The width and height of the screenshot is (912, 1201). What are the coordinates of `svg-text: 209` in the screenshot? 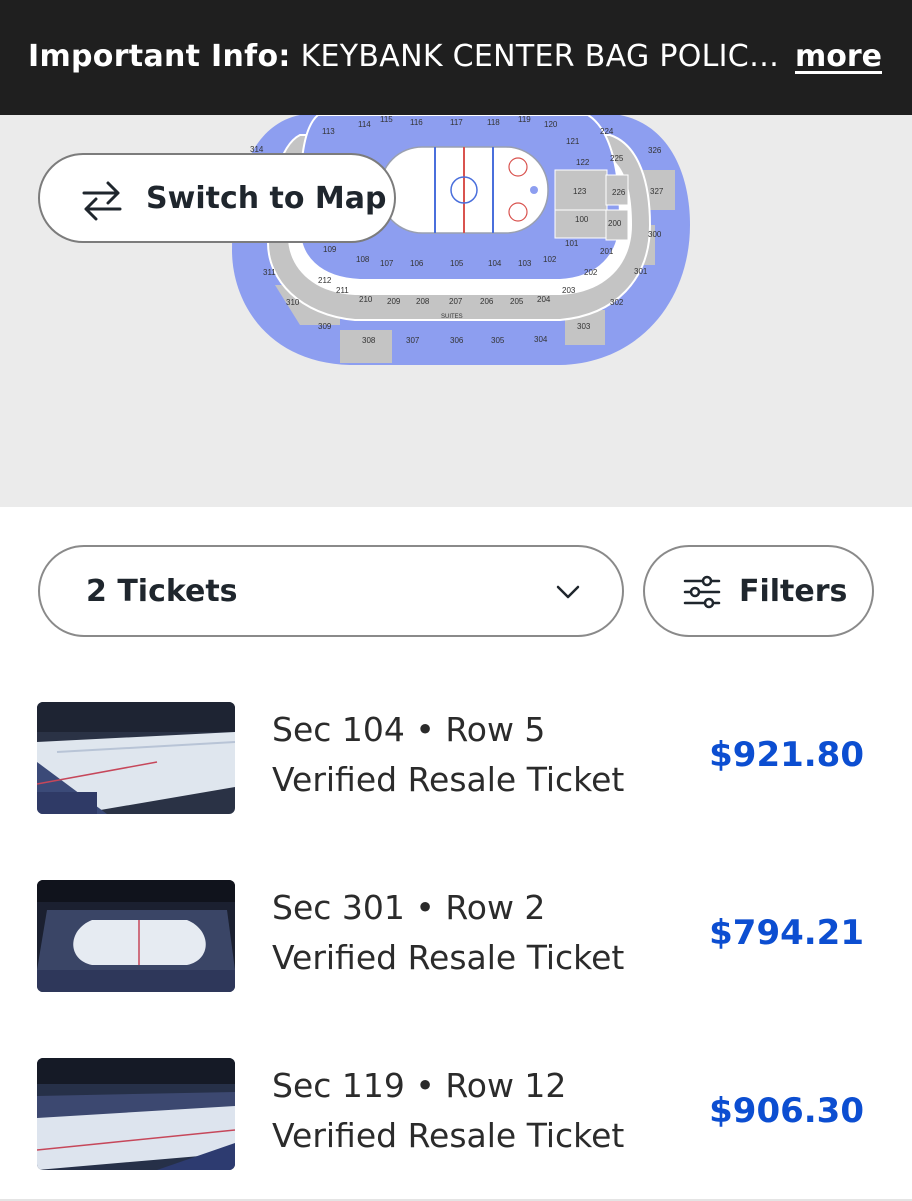 It's located at (394, 301).